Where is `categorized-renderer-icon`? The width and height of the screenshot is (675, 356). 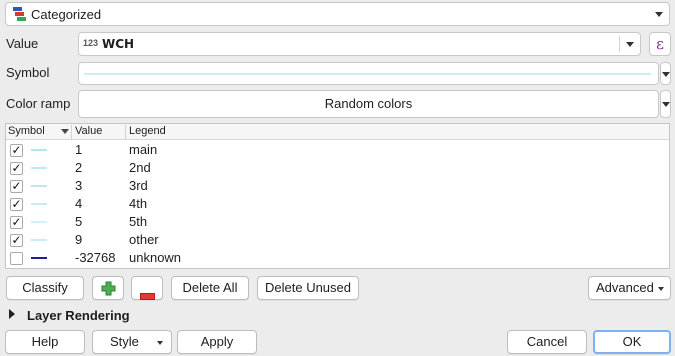
categorized-renderer-icon is located at coordinates (19, 14).